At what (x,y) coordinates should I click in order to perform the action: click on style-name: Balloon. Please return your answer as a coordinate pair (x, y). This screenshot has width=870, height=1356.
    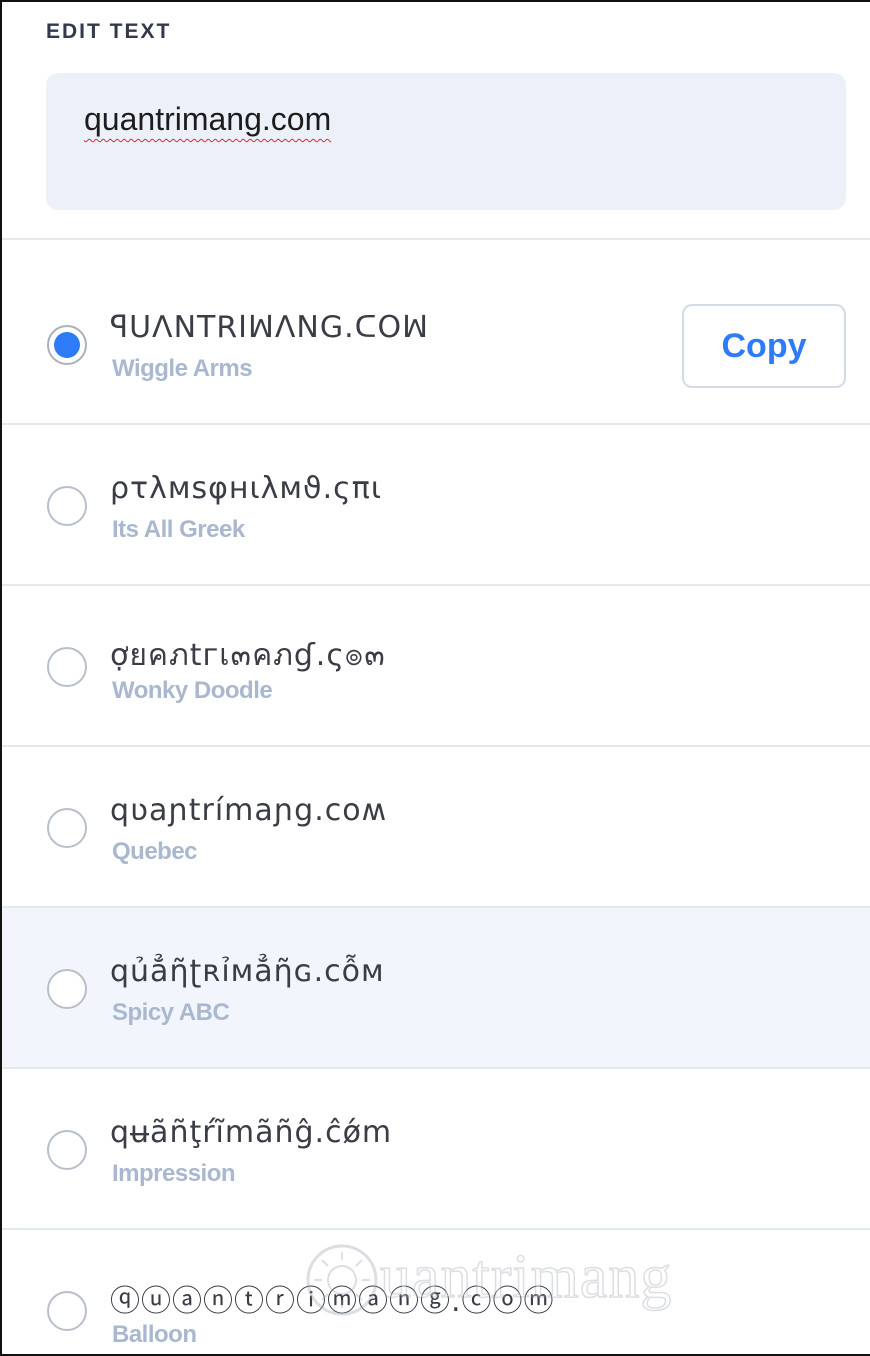
    Looking at the image, I should click on (154, 1334).